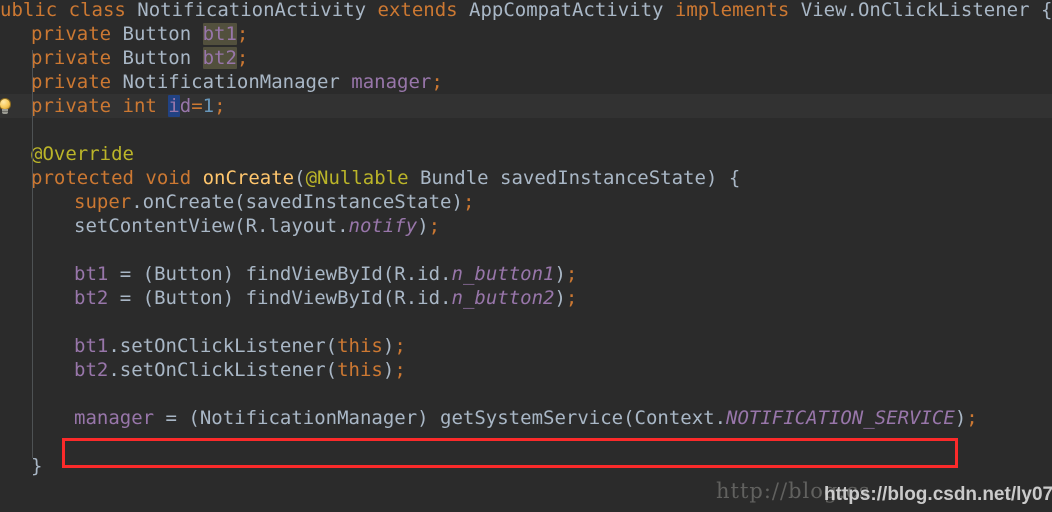 This screenshot has height=512, width=1052. Describe the element at coordinates (383, 226) in the screenshot. I see `code-token: notify` at that location.